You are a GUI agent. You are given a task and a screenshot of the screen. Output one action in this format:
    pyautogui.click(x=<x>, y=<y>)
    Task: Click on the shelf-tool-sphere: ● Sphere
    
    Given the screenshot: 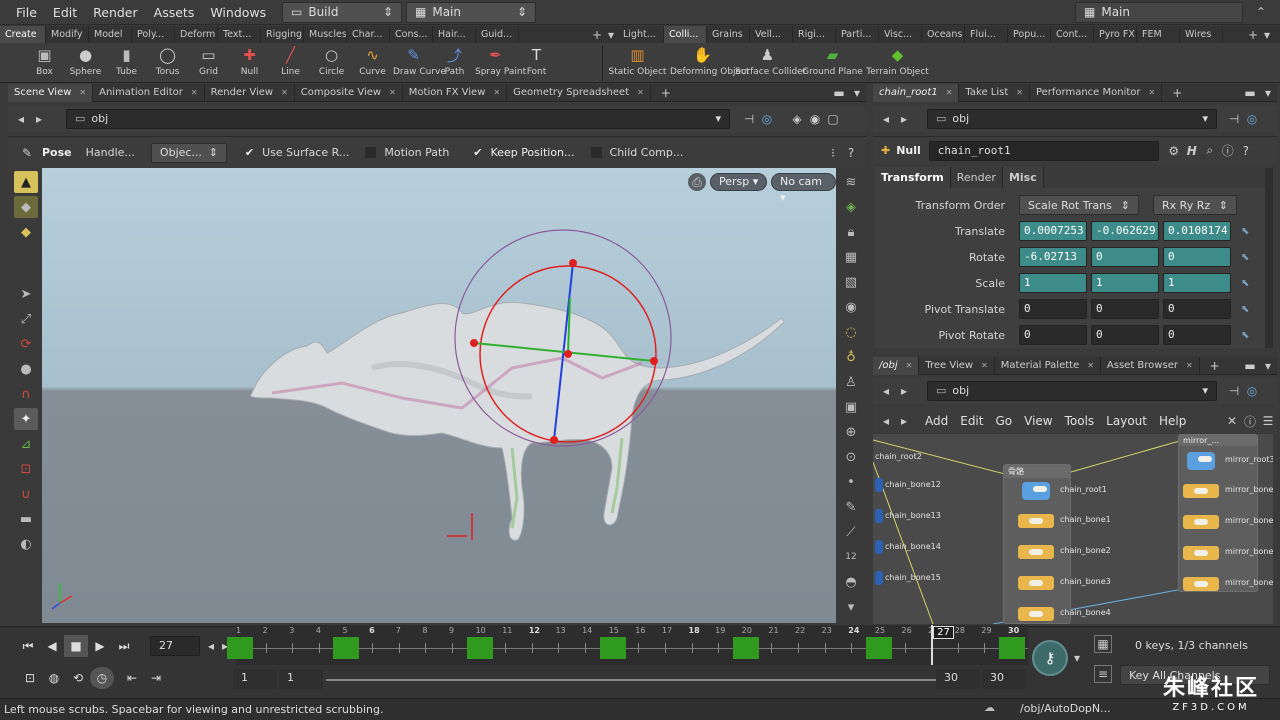 What is the action you would take?
    pyautogui.click(x=85, y=63)
    